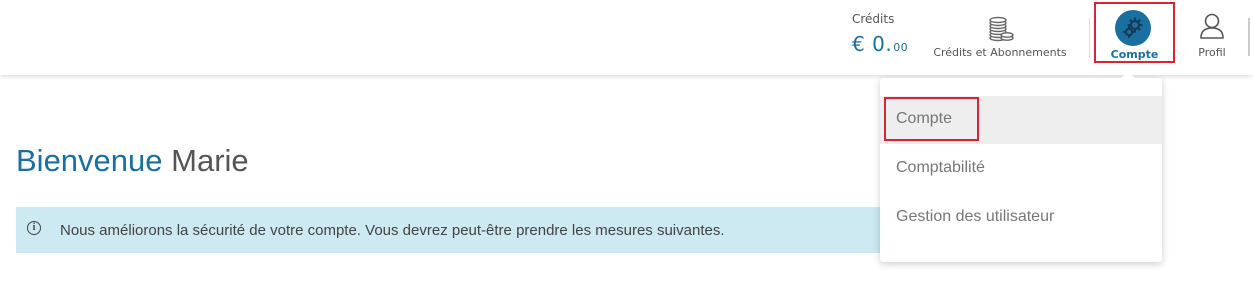  Describe the element at coordinates (1000, 52) in the screenshot. I see `credits-subscriptions-label: Crédits et Abonnements` at that location.